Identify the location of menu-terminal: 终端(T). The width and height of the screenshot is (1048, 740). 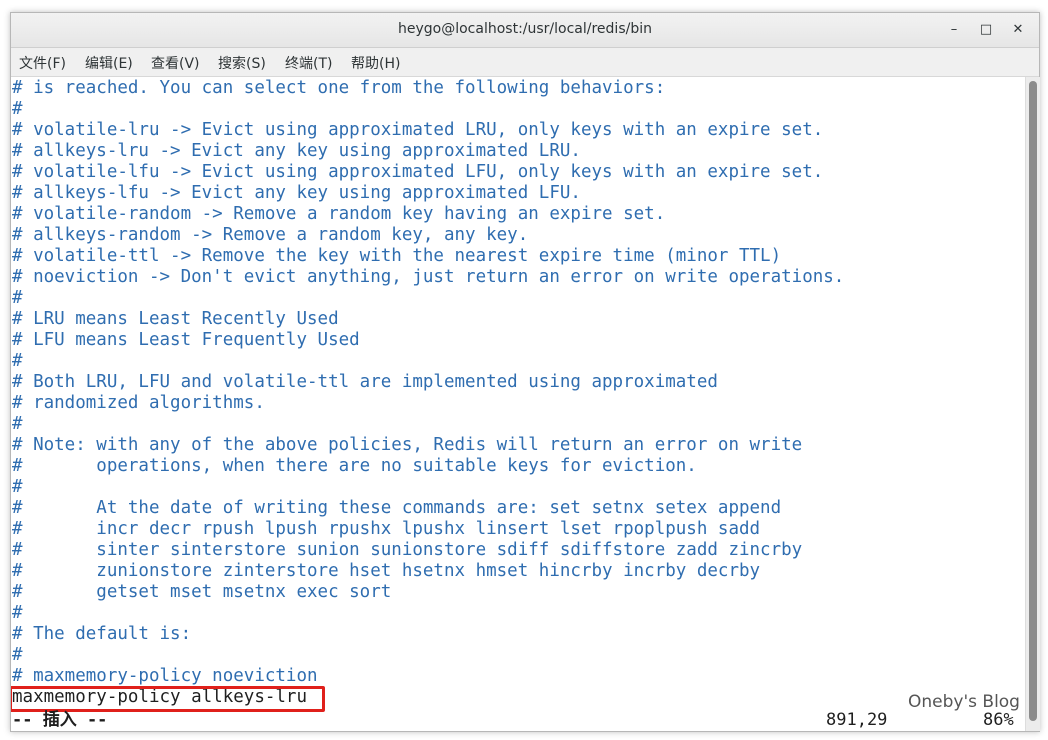
(308, 63).